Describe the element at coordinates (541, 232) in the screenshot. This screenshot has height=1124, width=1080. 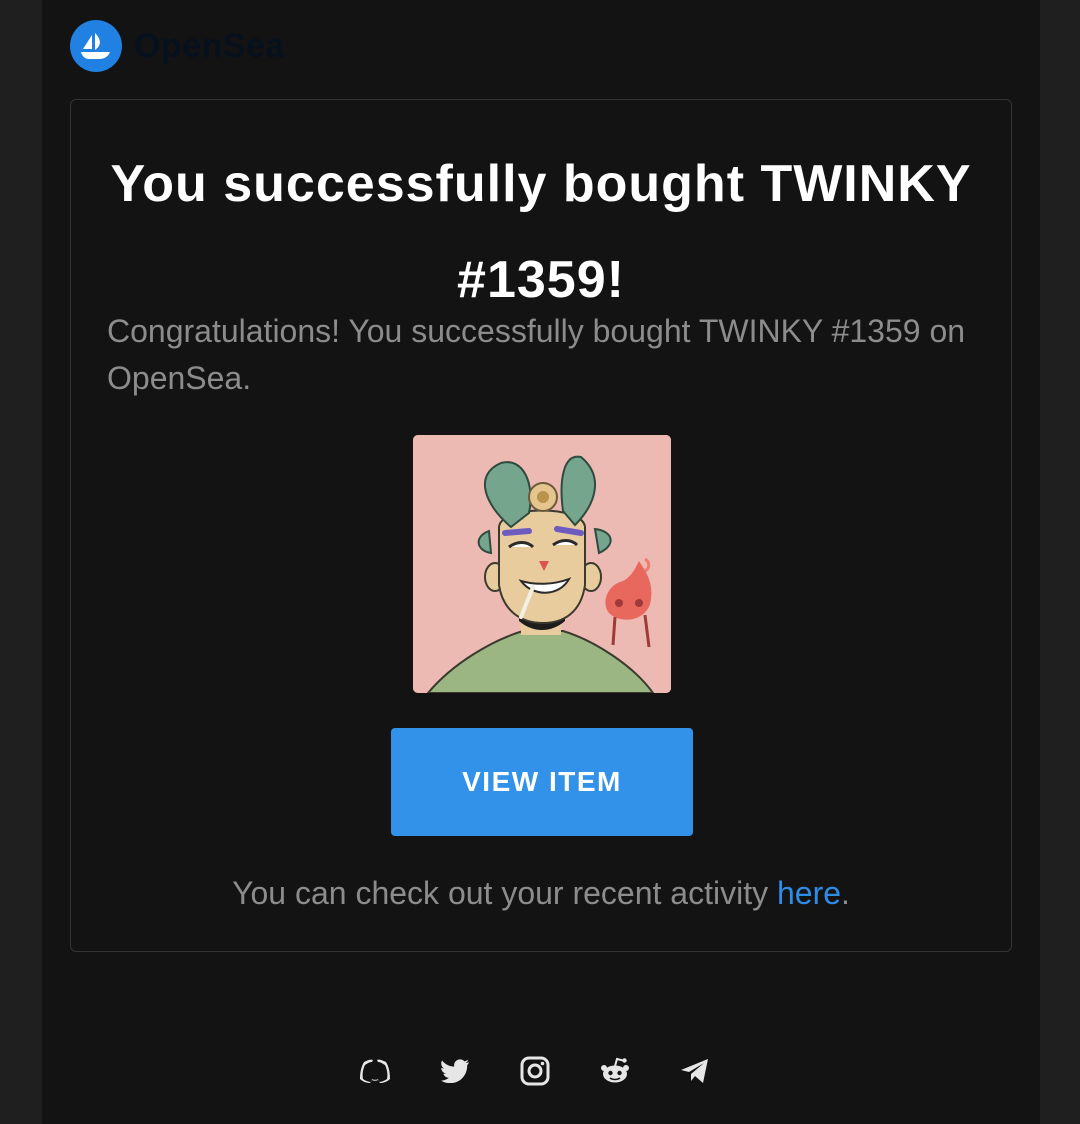
I see `page-title: You successfully bought TWINKY #1359!` at that location.